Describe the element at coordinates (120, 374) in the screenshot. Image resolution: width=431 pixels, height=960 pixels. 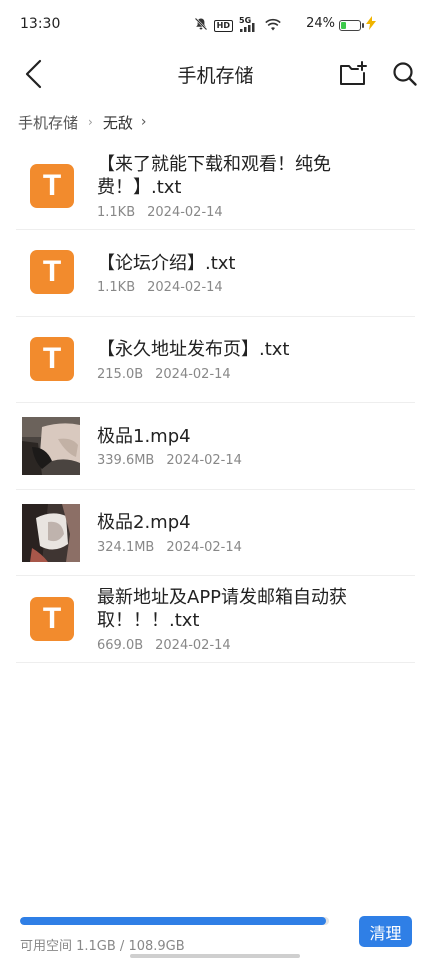
I see `file-size: 215.0B` at that location.